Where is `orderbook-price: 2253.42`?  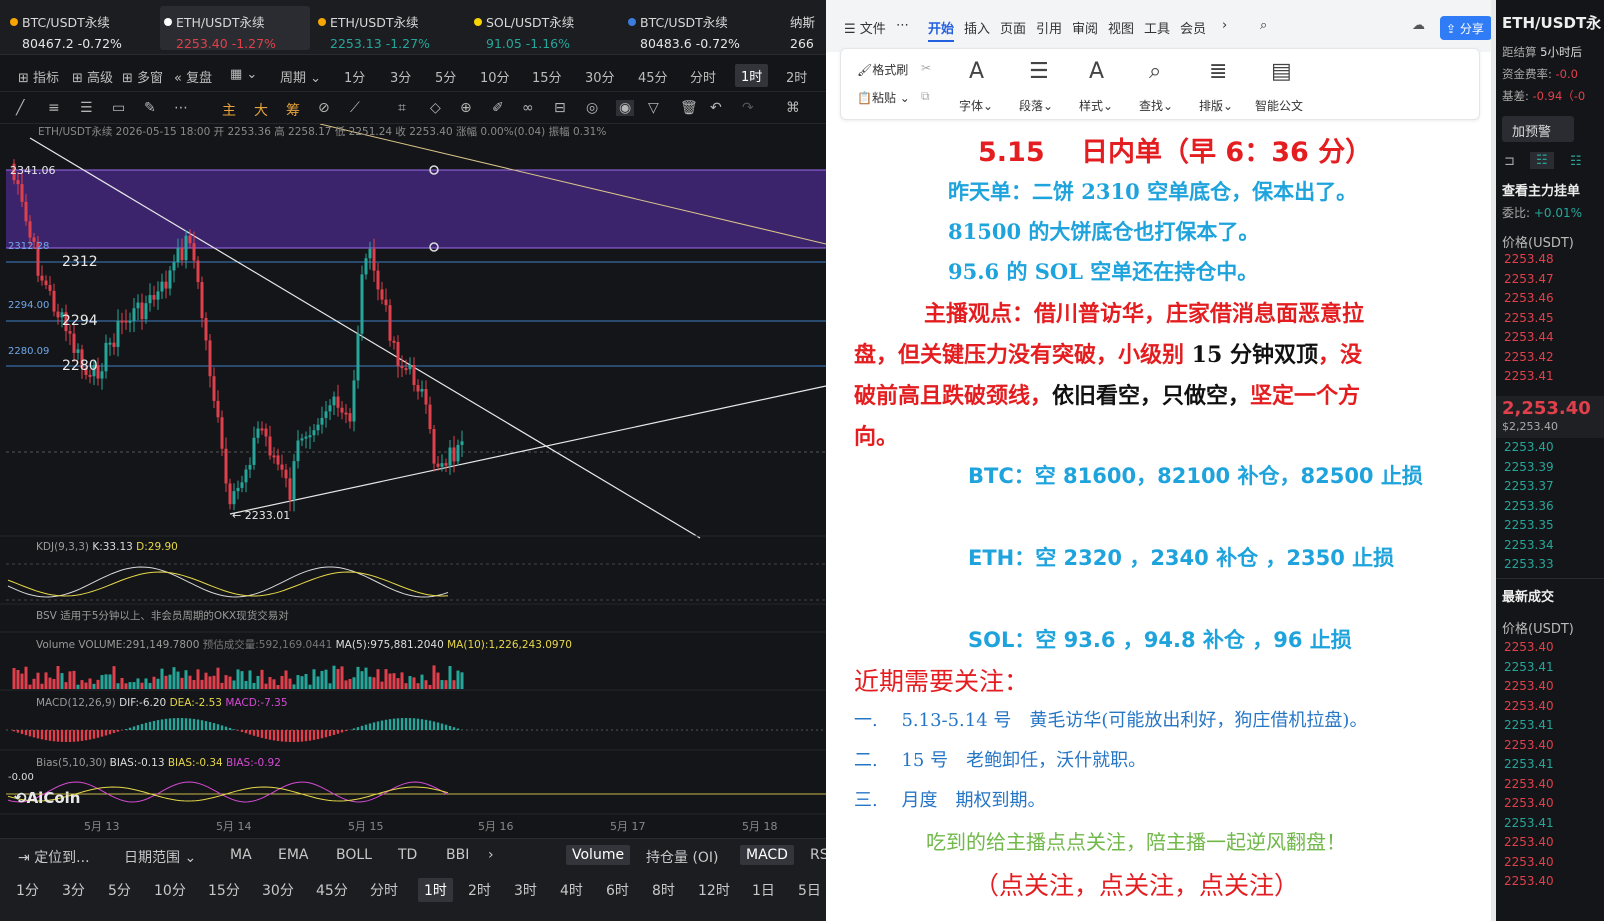 orderbook-price: 2253.42 is located at coordinates (1529, 357).